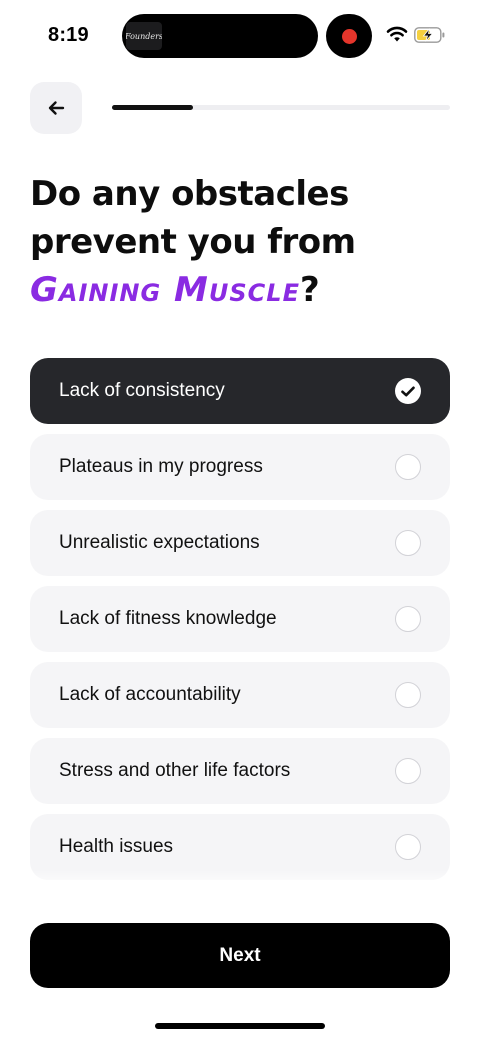 This screenshot has height=1040, width=480. Describe the element at coordinates (142, 390) in the screenshot. I see `option-label: Lack of consistency` at that location.